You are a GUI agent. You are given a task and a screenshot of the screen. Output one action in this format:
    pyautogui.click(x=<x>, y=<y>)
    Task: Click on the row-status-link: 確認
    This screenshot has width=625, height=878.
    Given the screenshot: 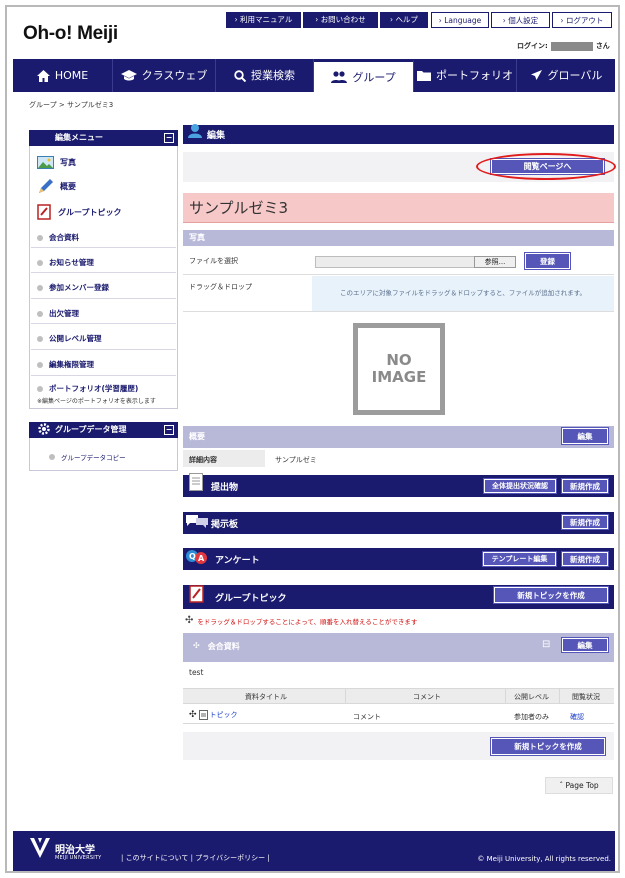 What is the action you would take?
    pyautogui.click(x=577, y=717)
    